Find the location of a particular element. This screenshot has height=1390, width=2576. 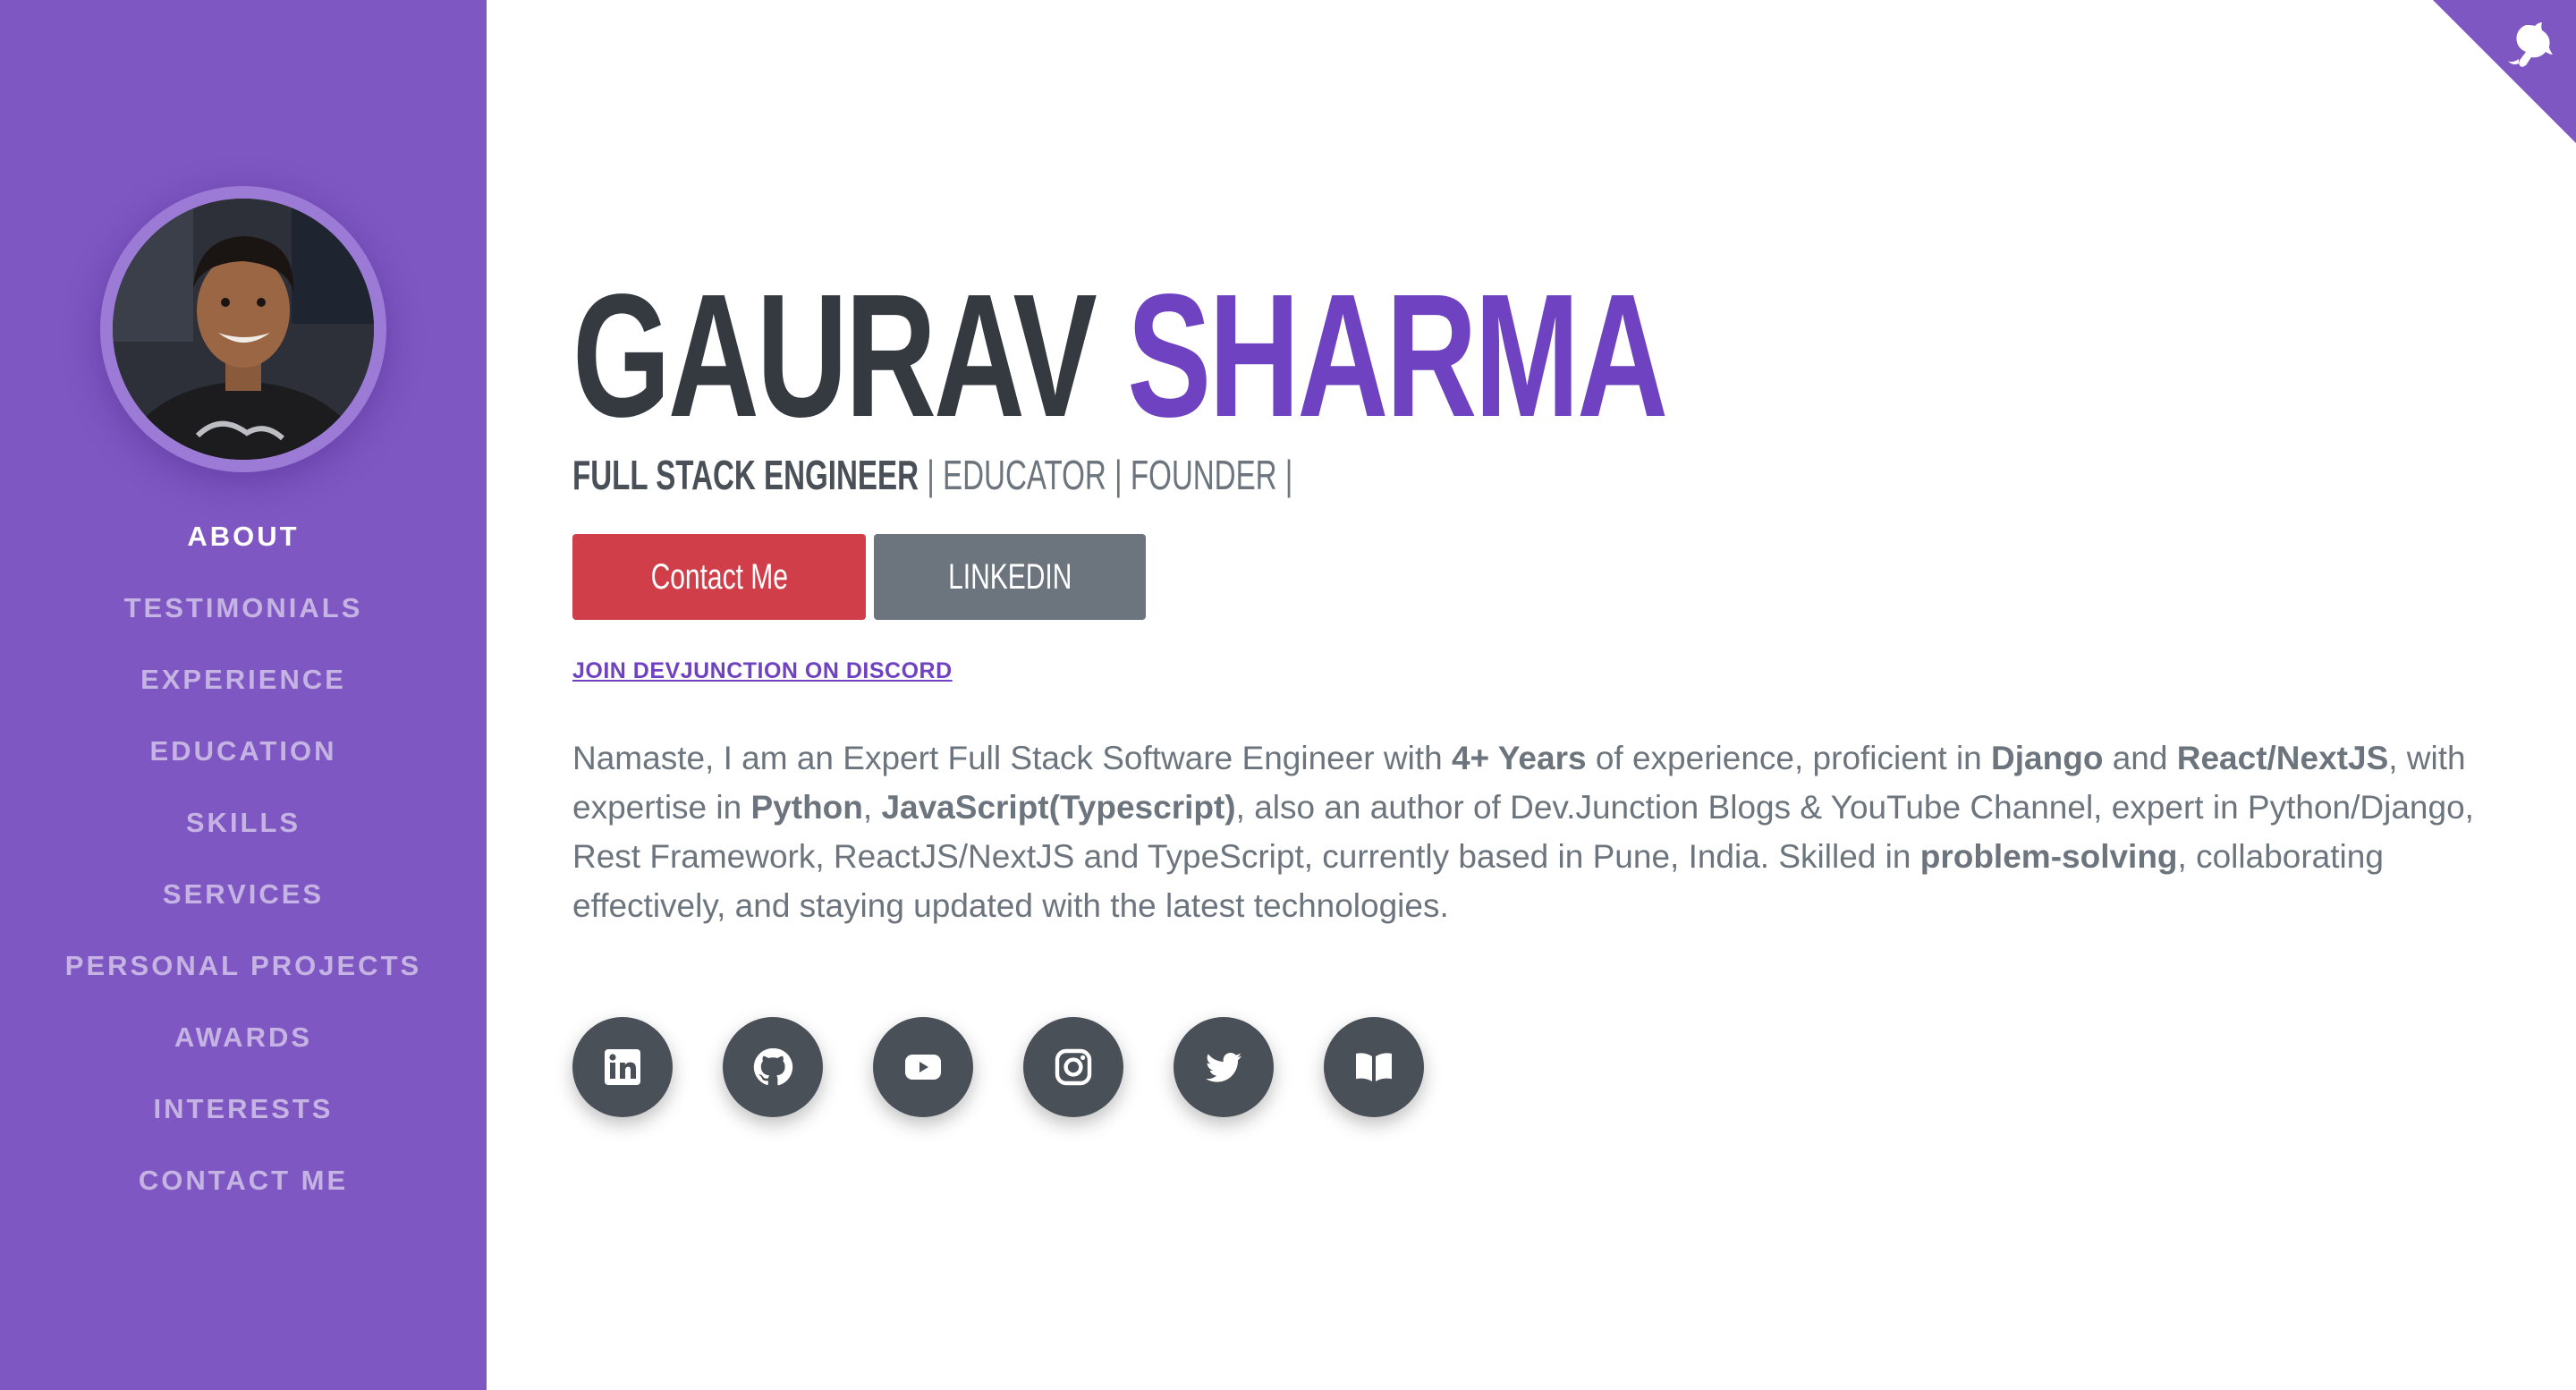

instagram-icon is located at coordinates (1073, 1067).